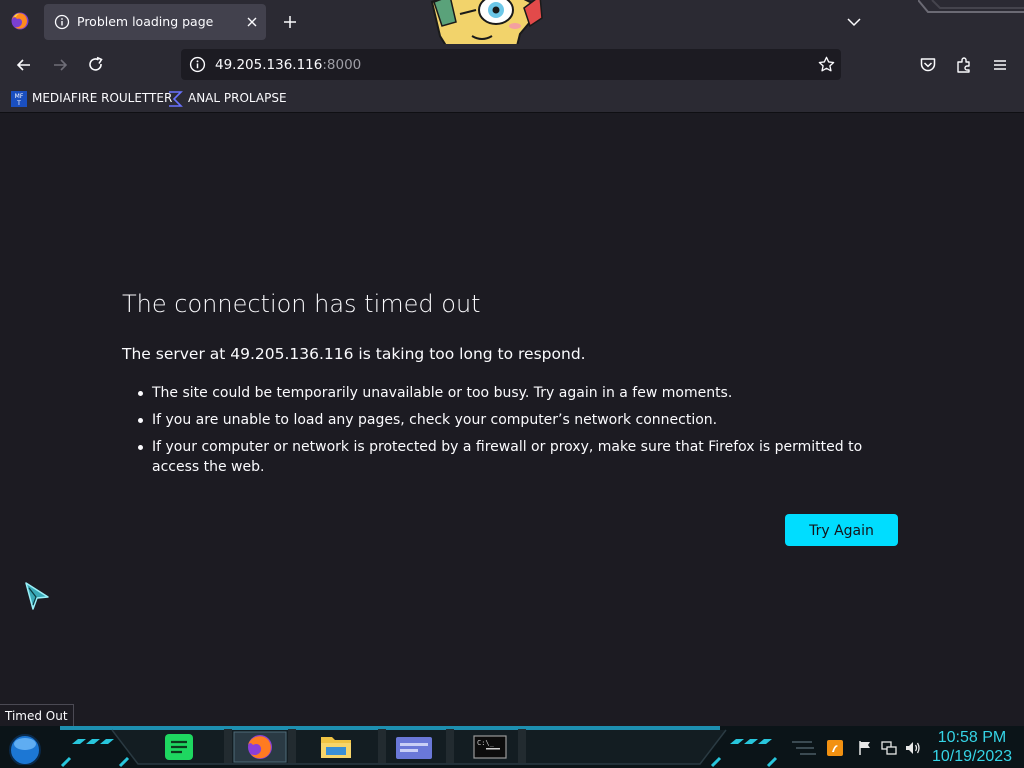  I want to click on info-icon, so click(62, 22).